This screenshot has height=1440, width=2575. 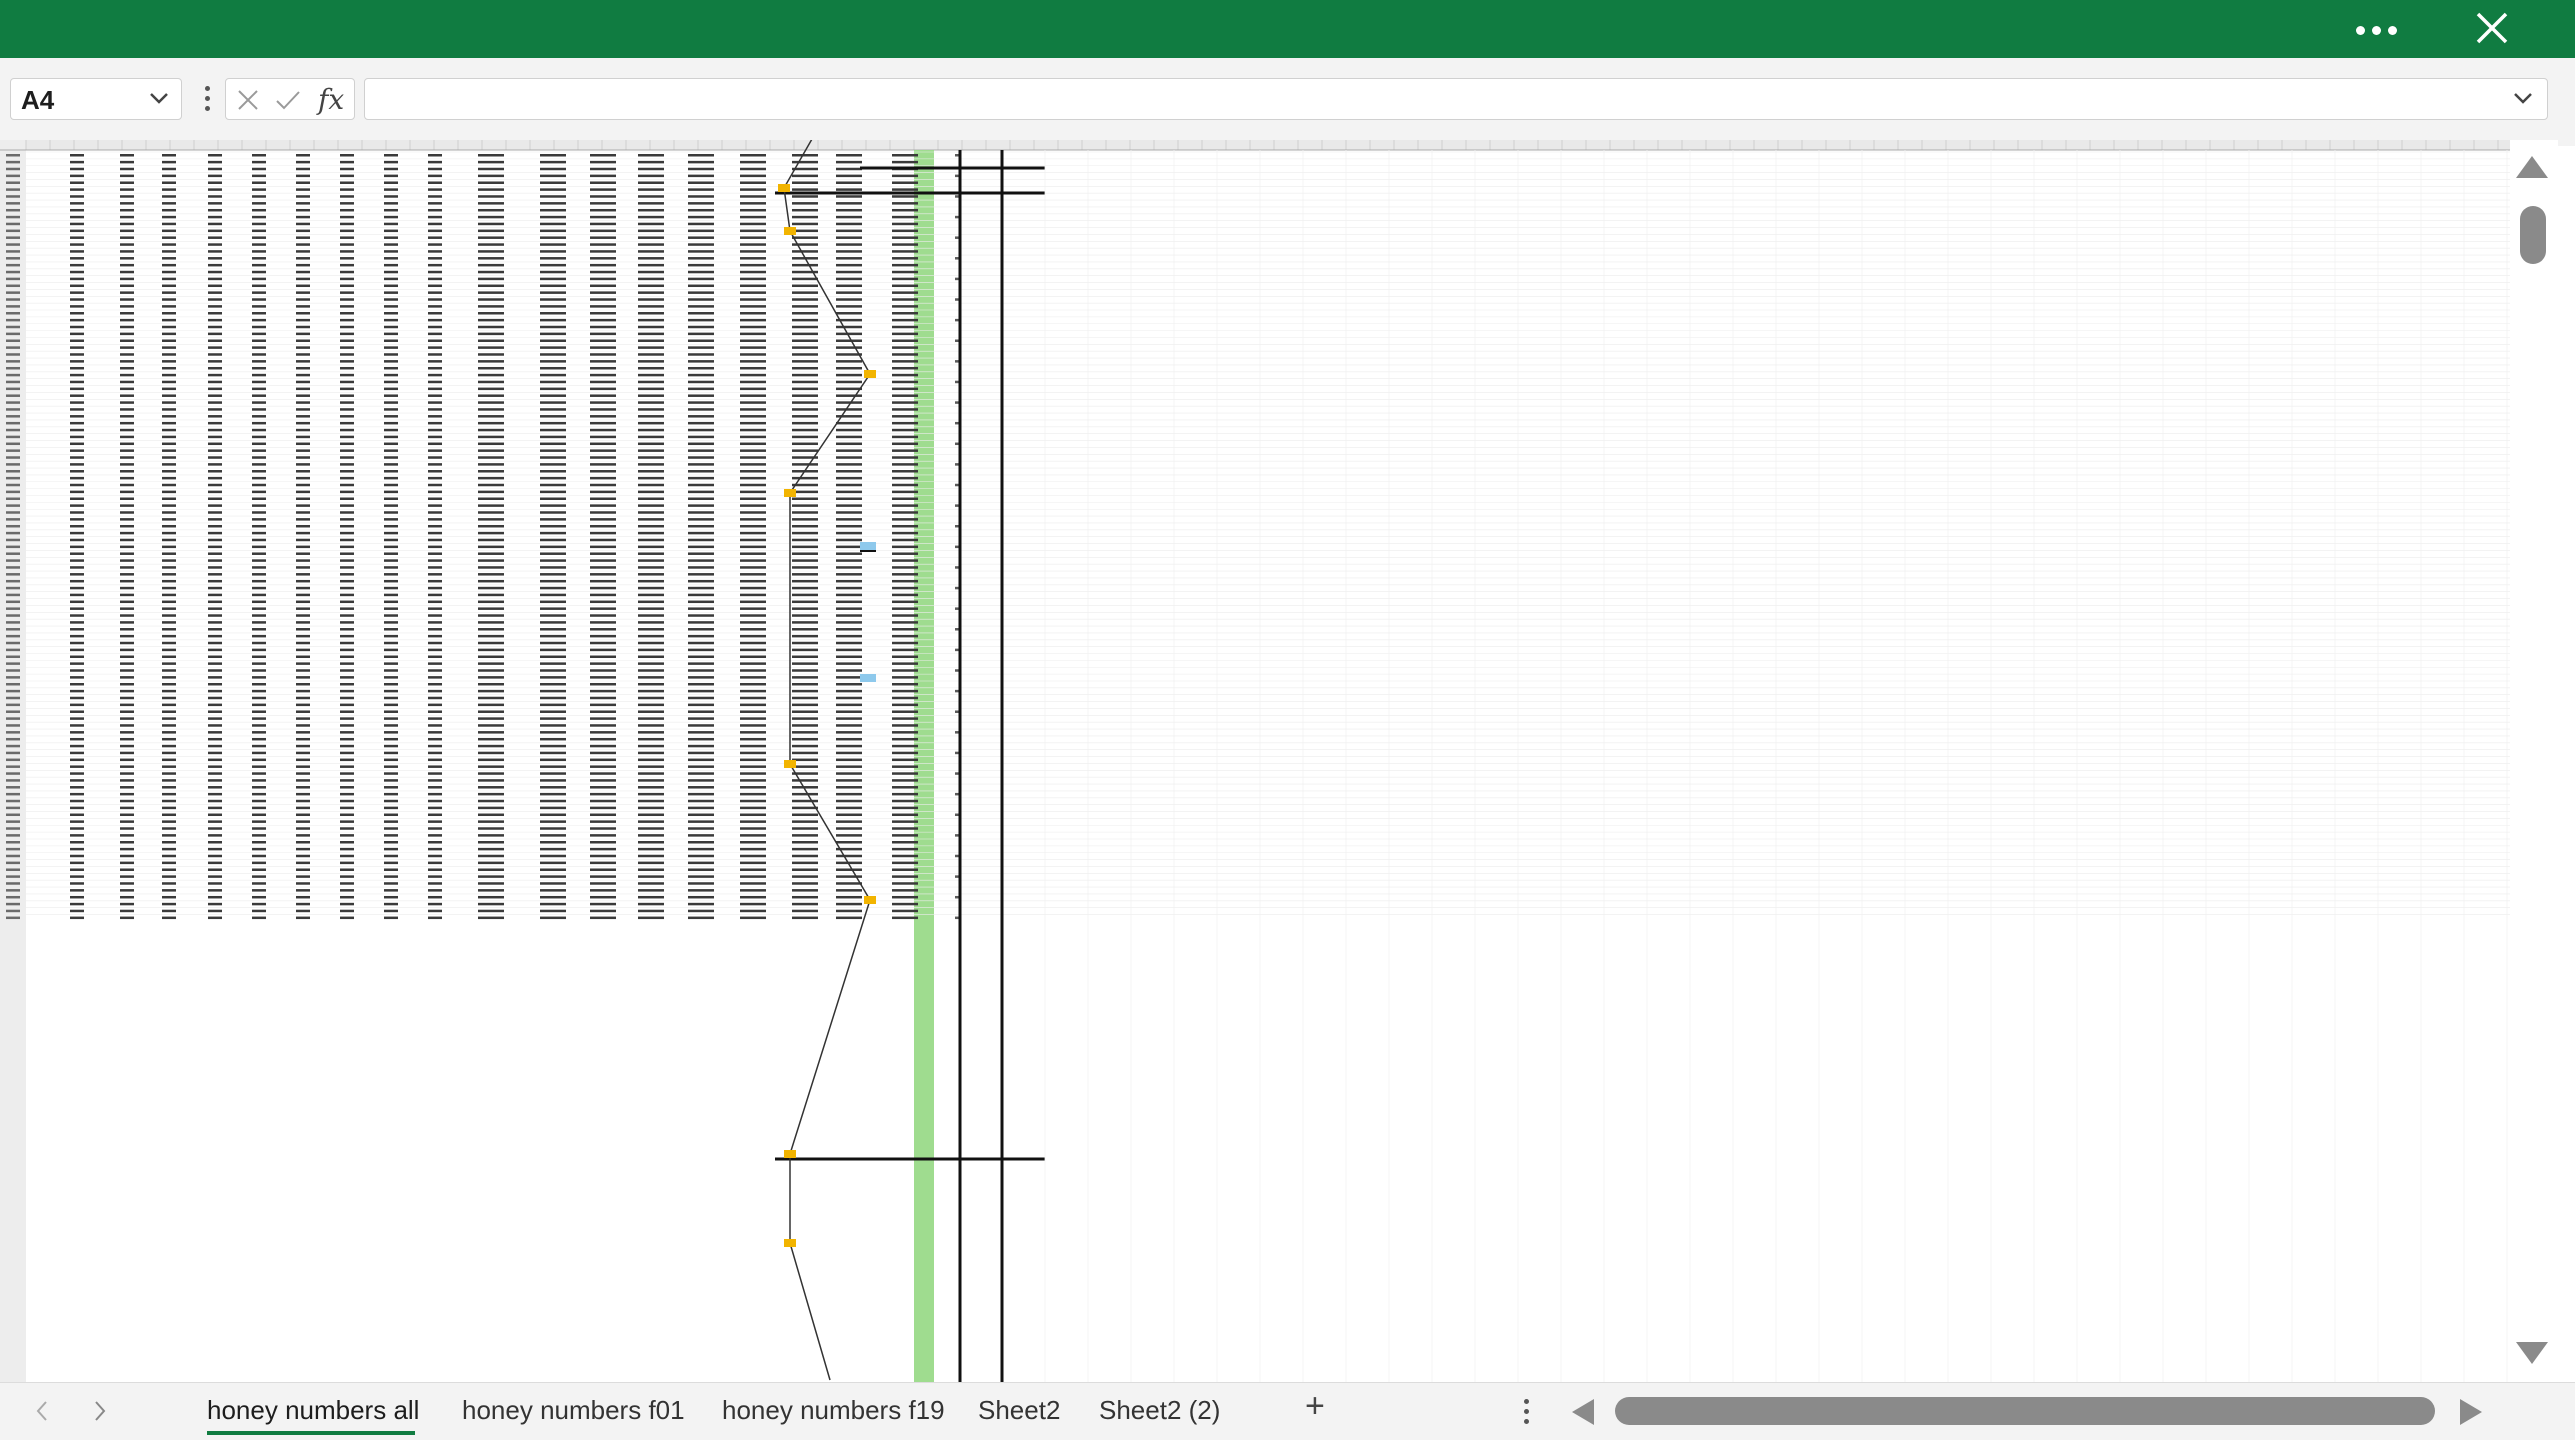 I want to click on tab-honey-numbers-f19: honey numbers f19, so click(x=833, y=1410).